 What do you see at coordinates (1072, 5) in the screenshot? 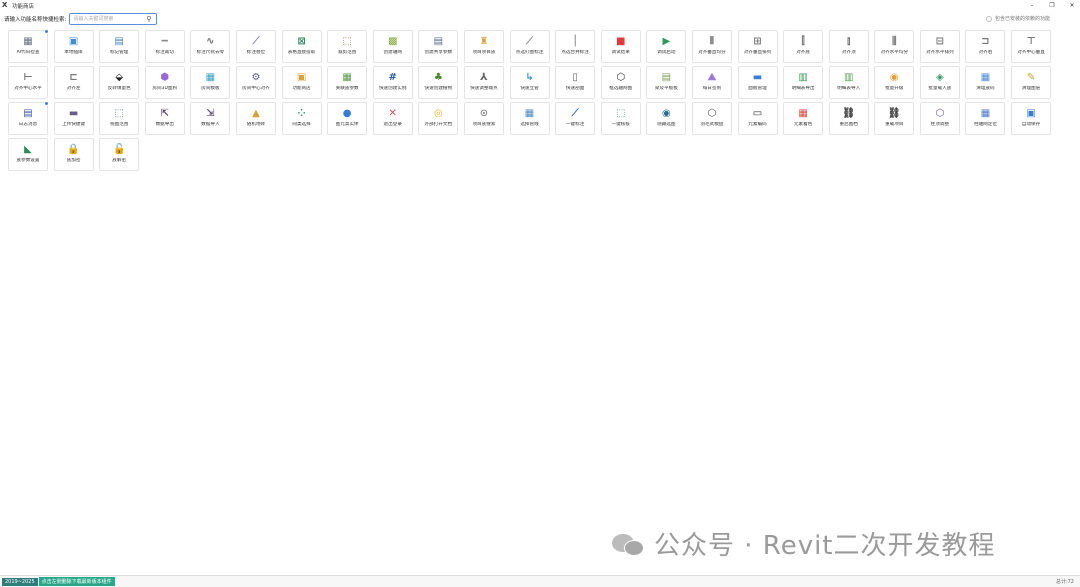
I see `close-button: ✕` at bounding box center [1072, 5].